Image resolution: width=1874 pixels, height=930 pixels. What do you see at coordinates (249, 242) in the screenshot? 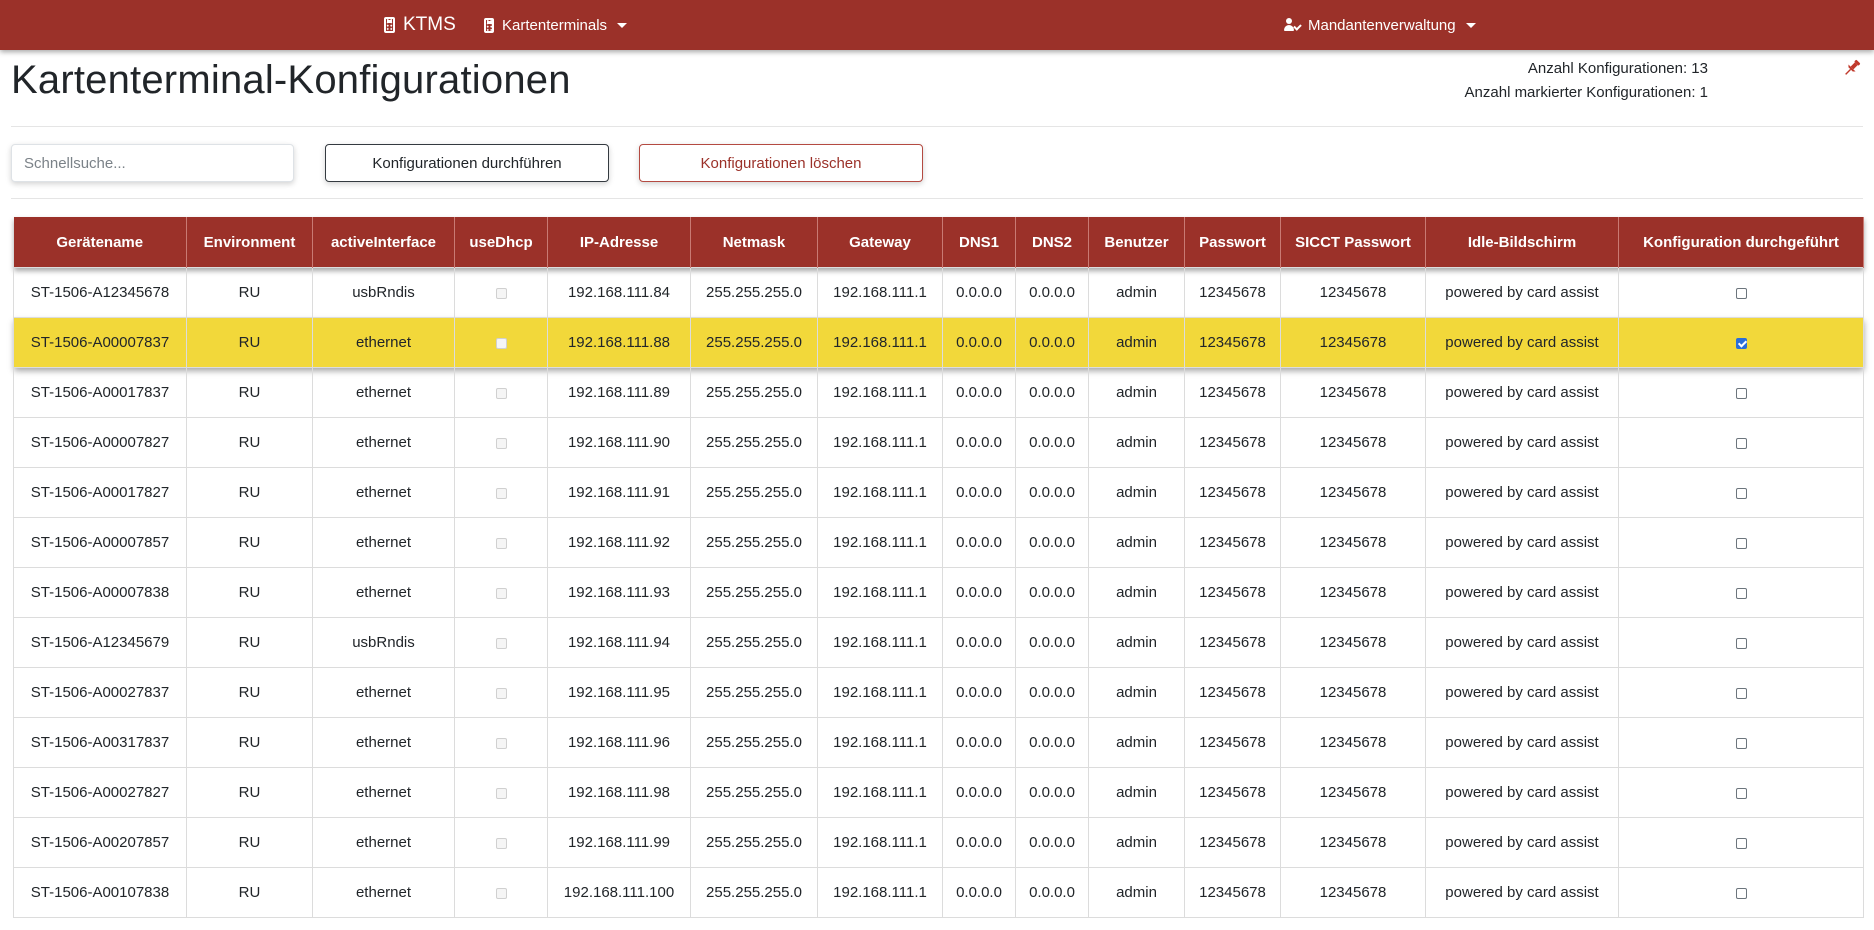
I see `column-header: Environment` at bounding box center [249, 242].